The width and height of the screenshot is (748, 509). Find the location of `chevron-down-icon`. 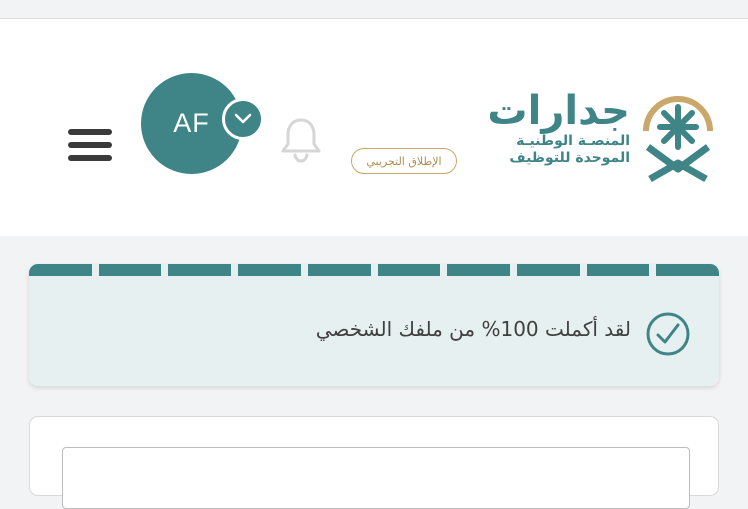

chevron-down-icon is located at coordinates (243, 119).